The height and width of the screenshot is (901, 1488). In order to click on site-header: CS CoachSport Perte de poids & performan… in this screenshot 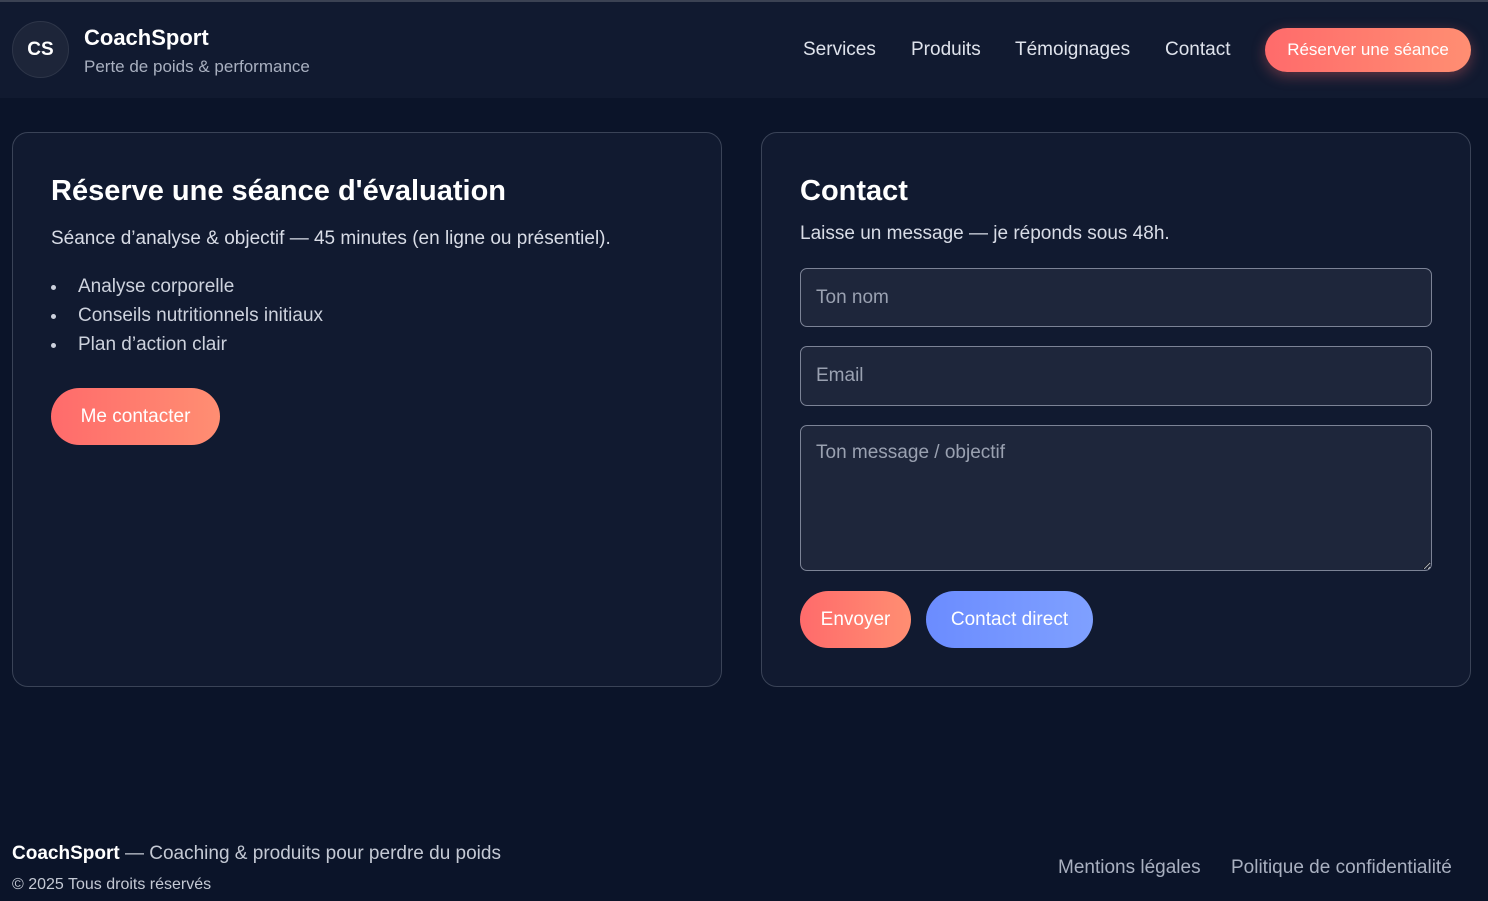, I will do `click(744, 50)`.